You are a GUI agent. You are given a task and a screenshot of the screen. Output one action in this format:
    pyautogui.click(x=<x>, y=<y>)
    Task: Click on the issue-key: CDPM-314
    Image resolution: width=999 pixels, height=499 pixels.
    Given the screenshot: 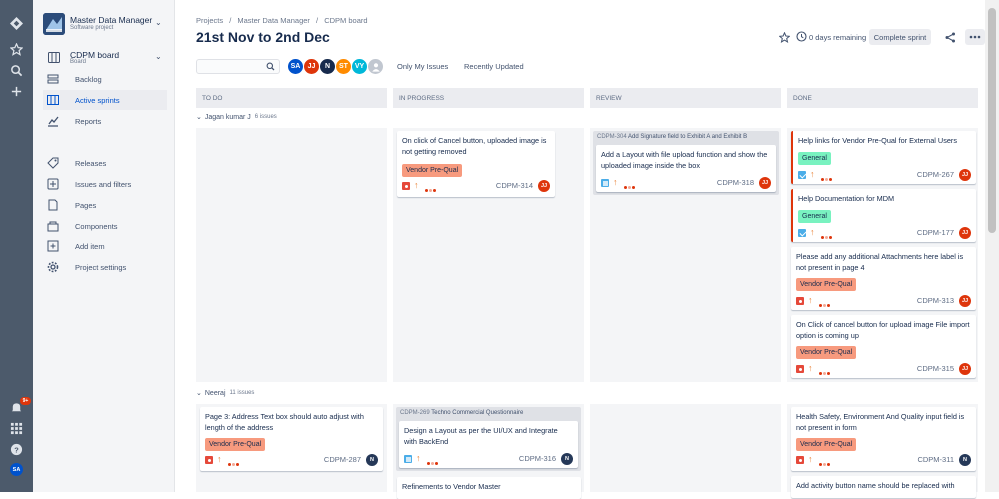 What is the action you would take?
    pyautogui.click(x=514, y=186)
    